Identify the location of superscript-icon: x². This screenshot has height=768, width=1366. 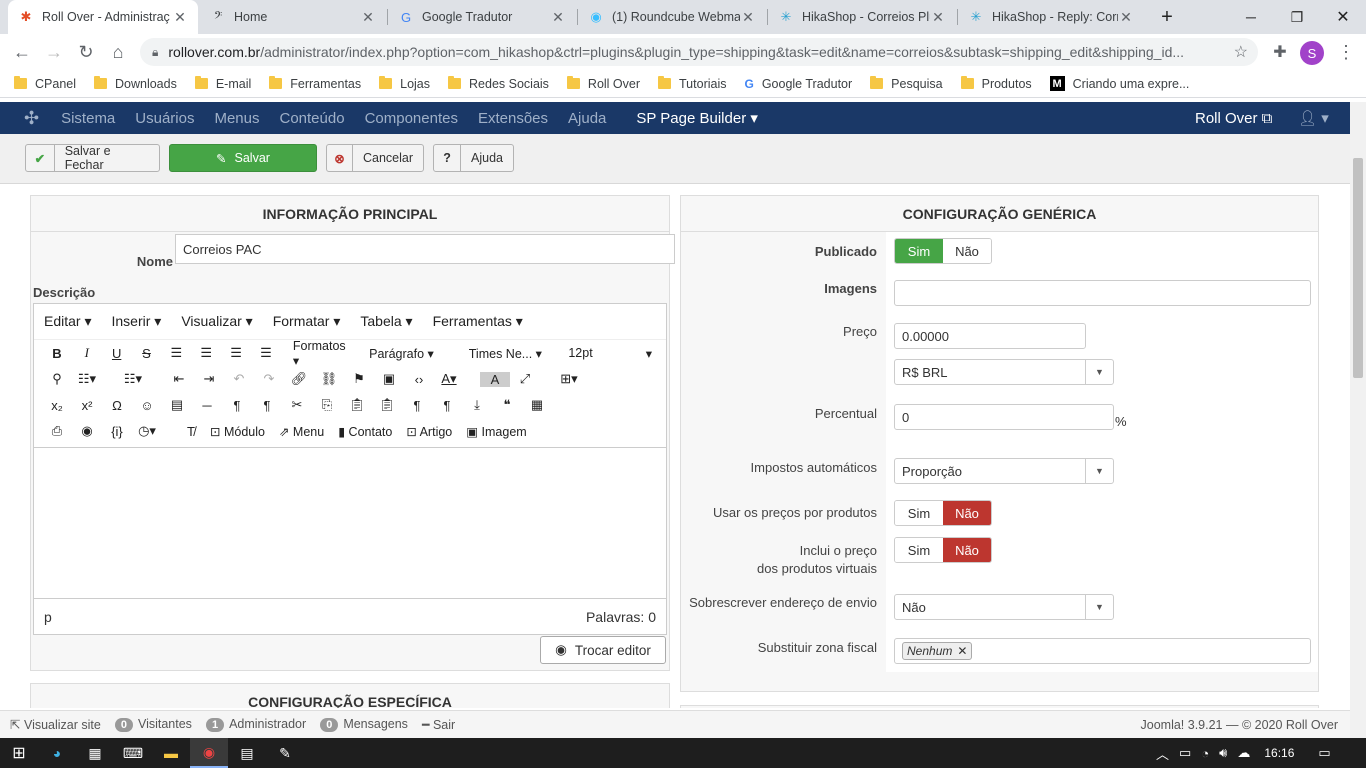
(87, 405).